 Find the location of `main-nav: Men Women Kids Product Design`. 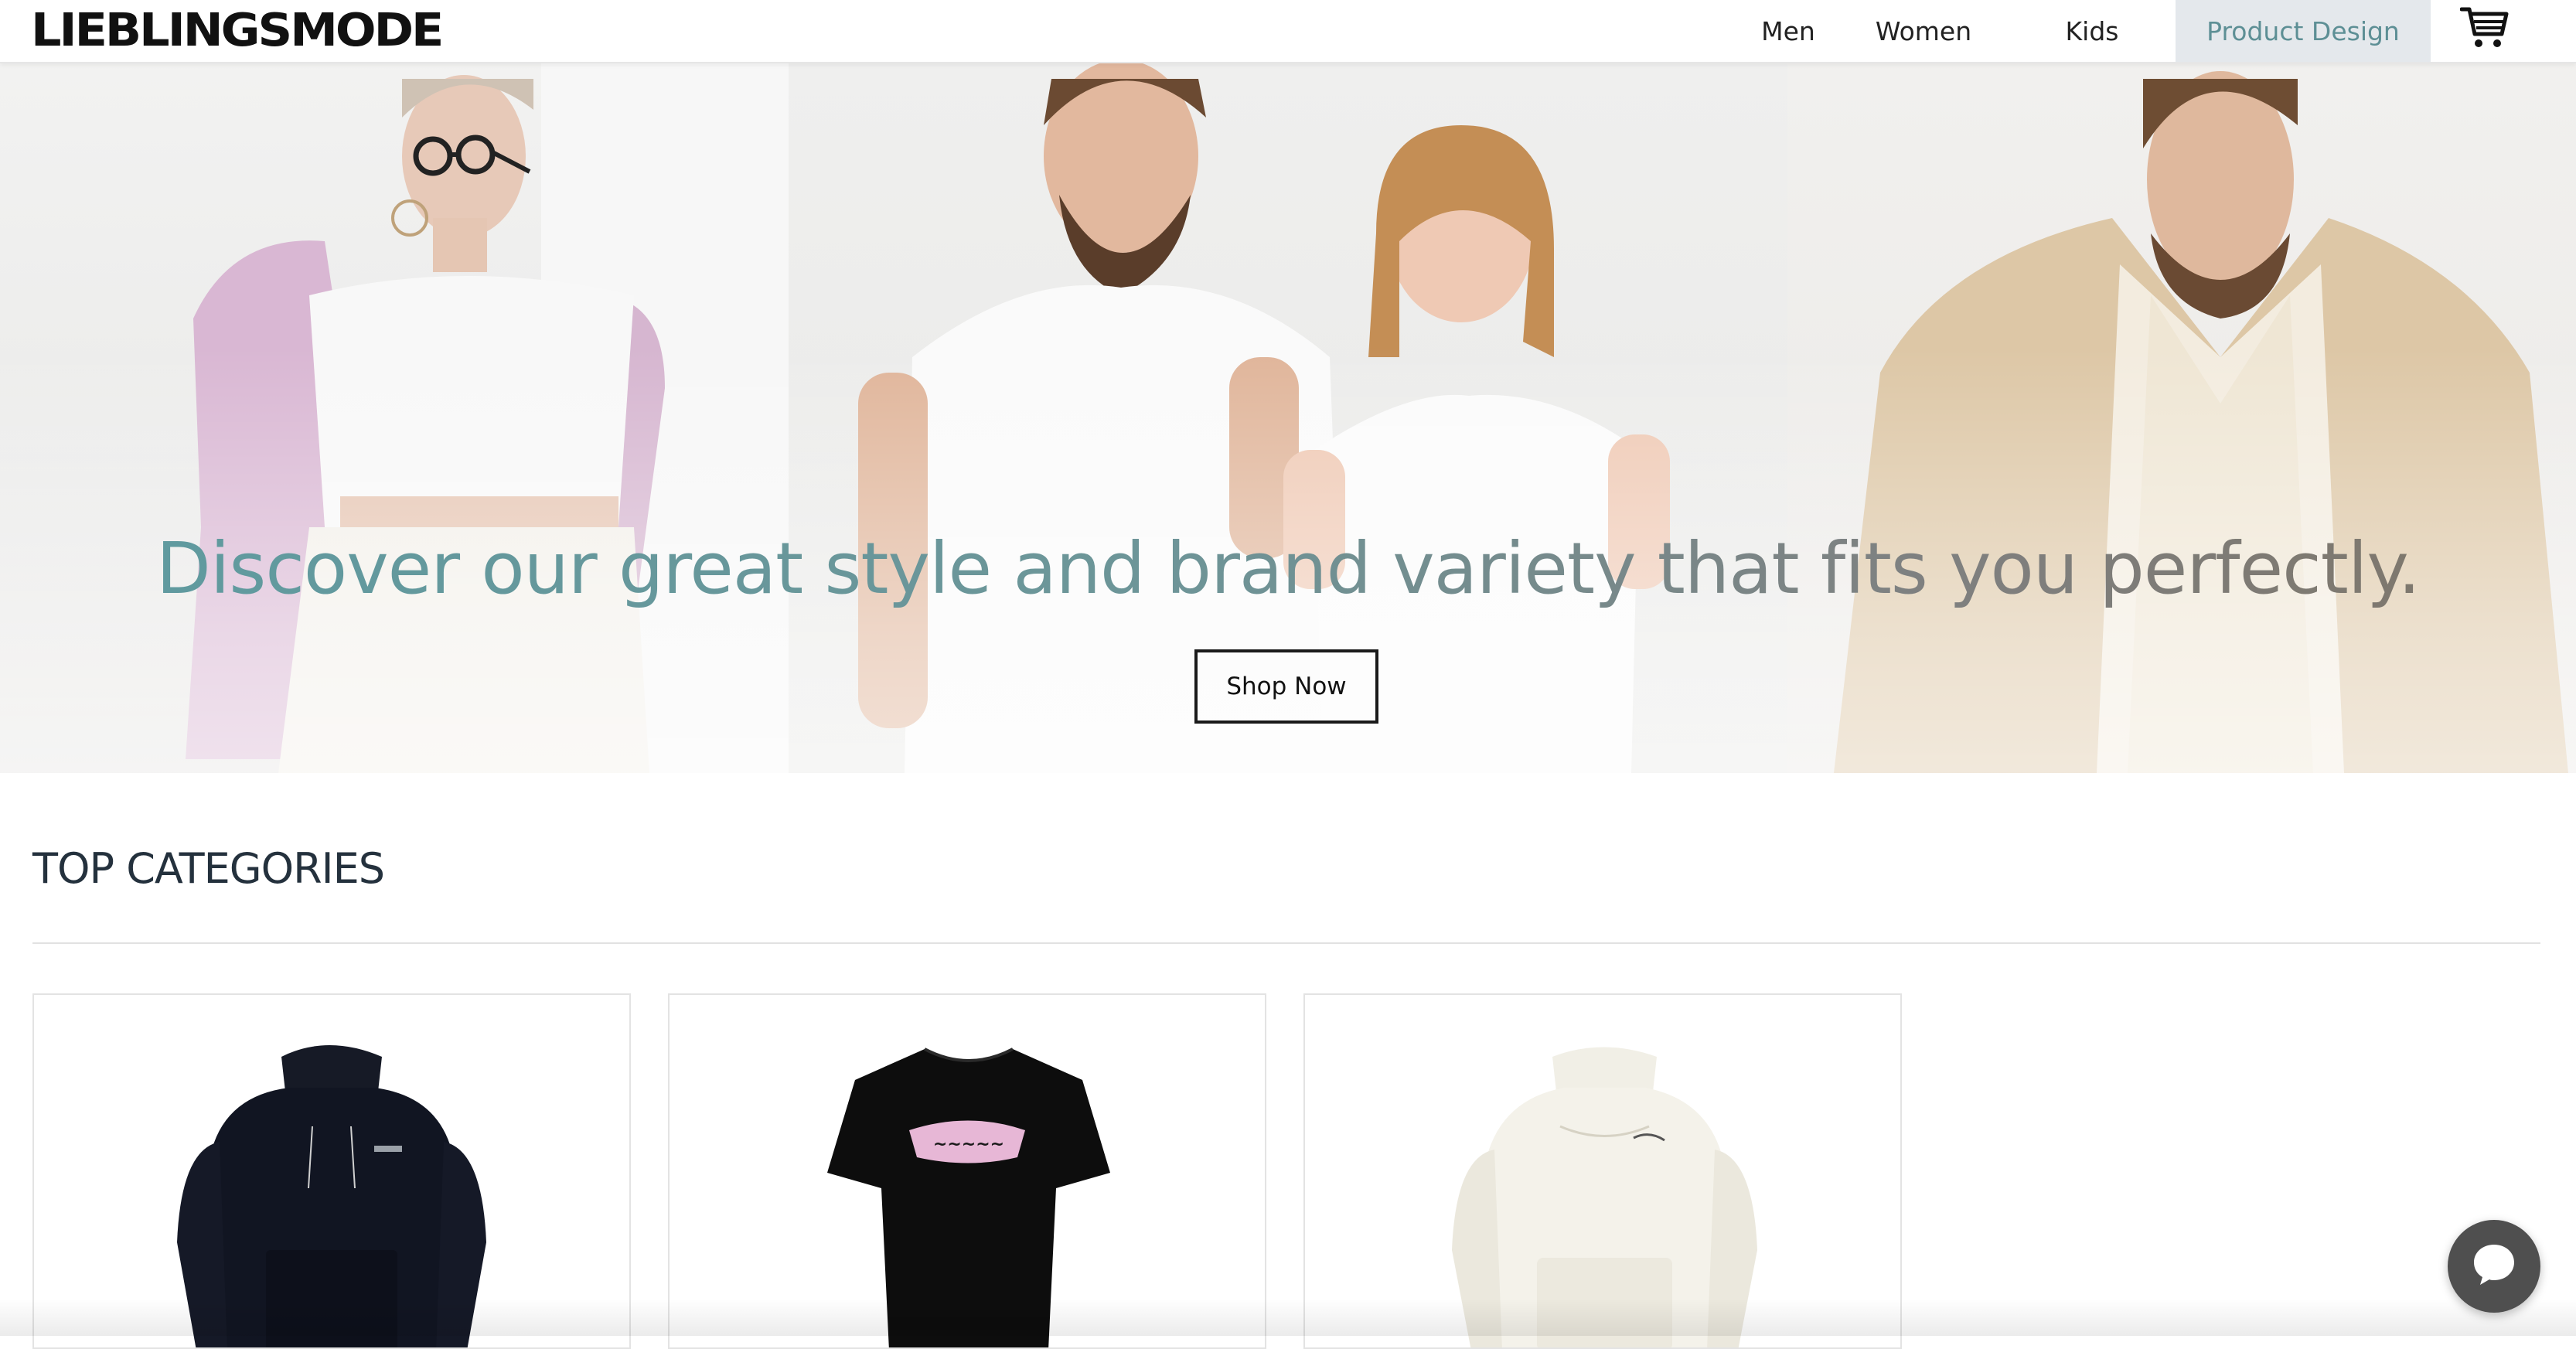

main-nav: Men Women Kids Product Design is located at coordinates (2157, 31).